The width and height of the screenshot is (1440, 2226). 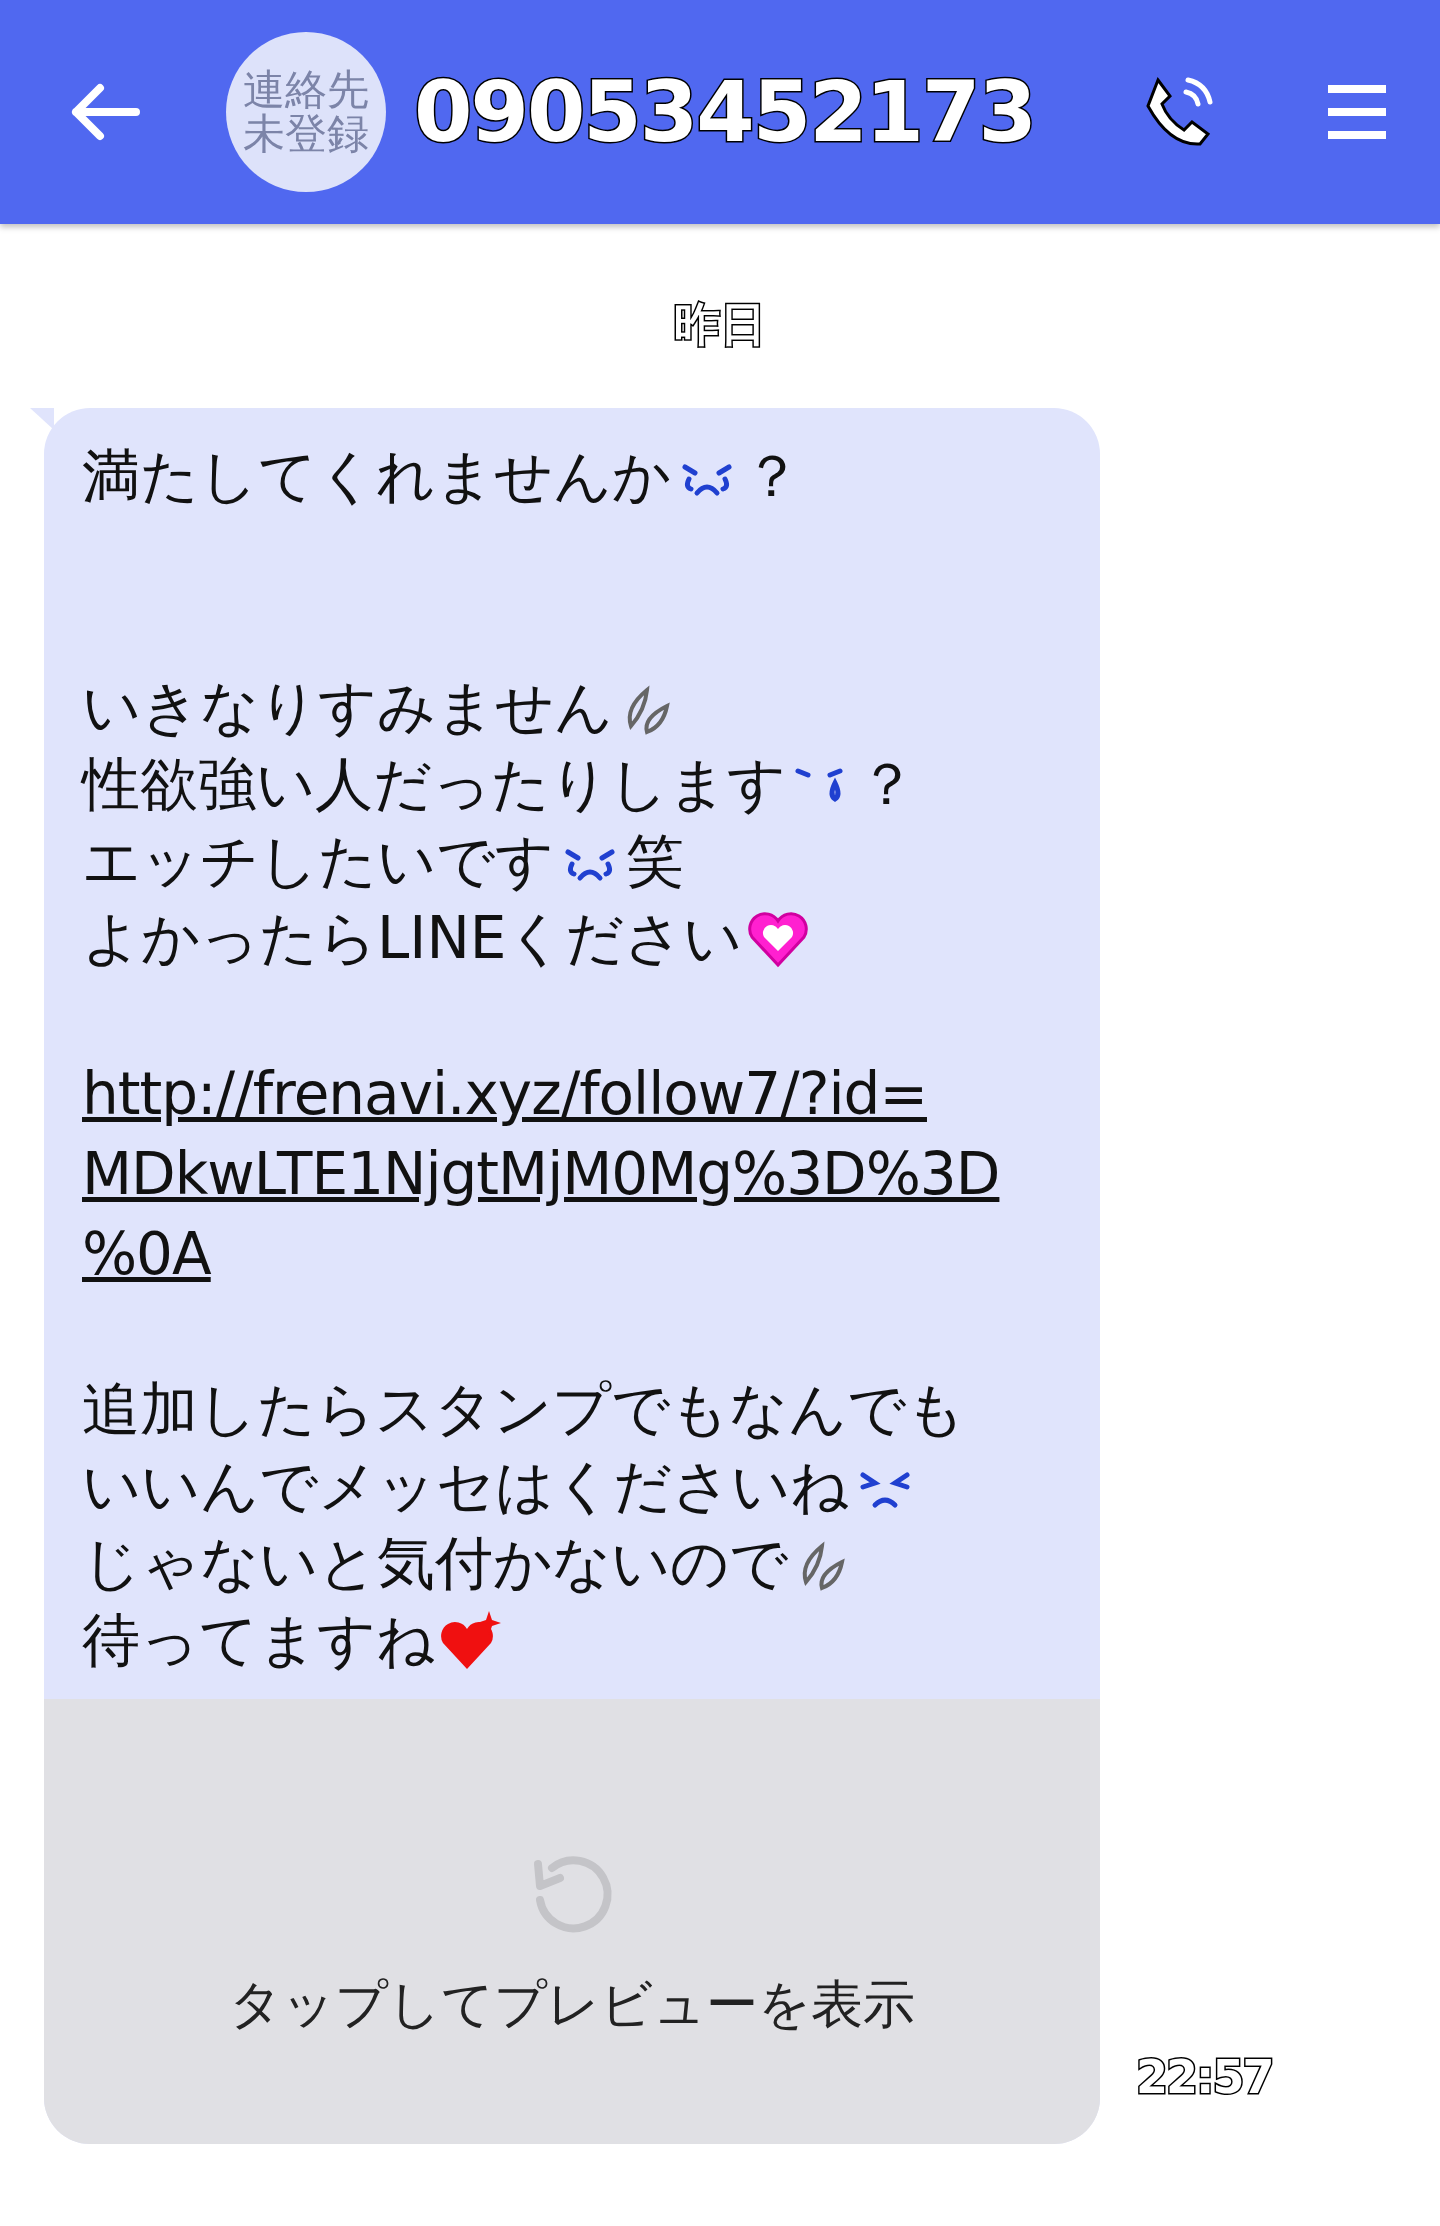 I want to click on message-text: いきなりすみません, so click(x=347, y=707).